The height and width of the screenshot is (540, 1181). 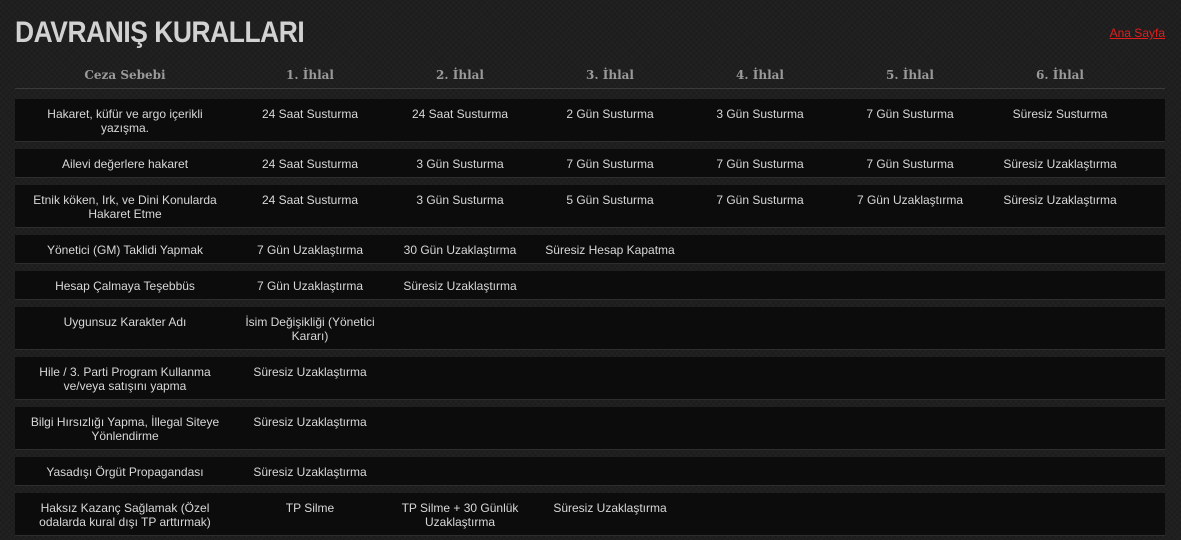 I want to click on penalty-cell: Süresiz Hesap Kapatma, so click(x=610, y=250).